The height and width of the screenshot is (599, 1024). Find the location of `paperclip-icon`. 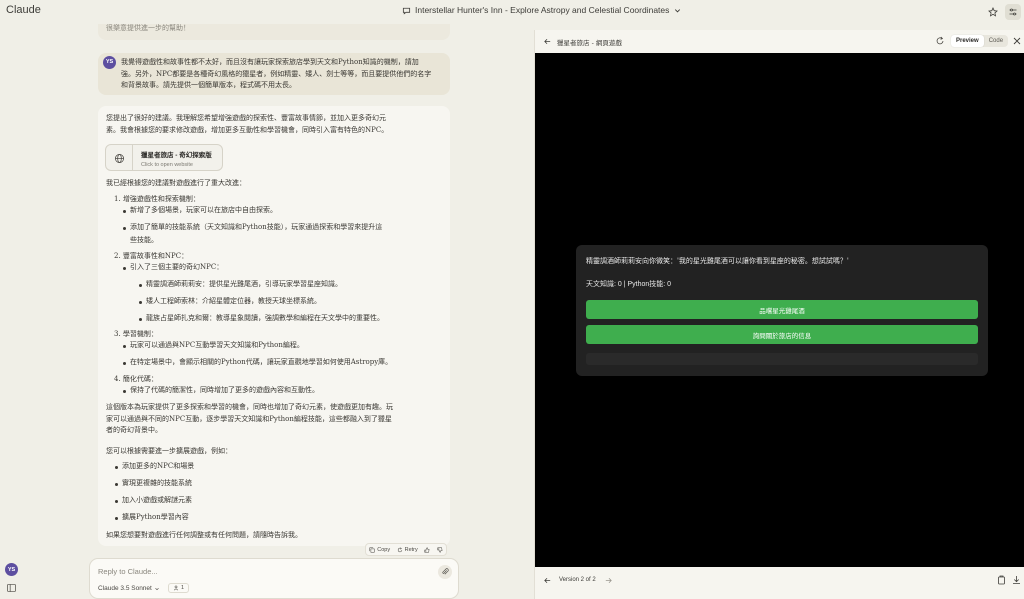

paperclip-icon is located at coordinates (445, 571).